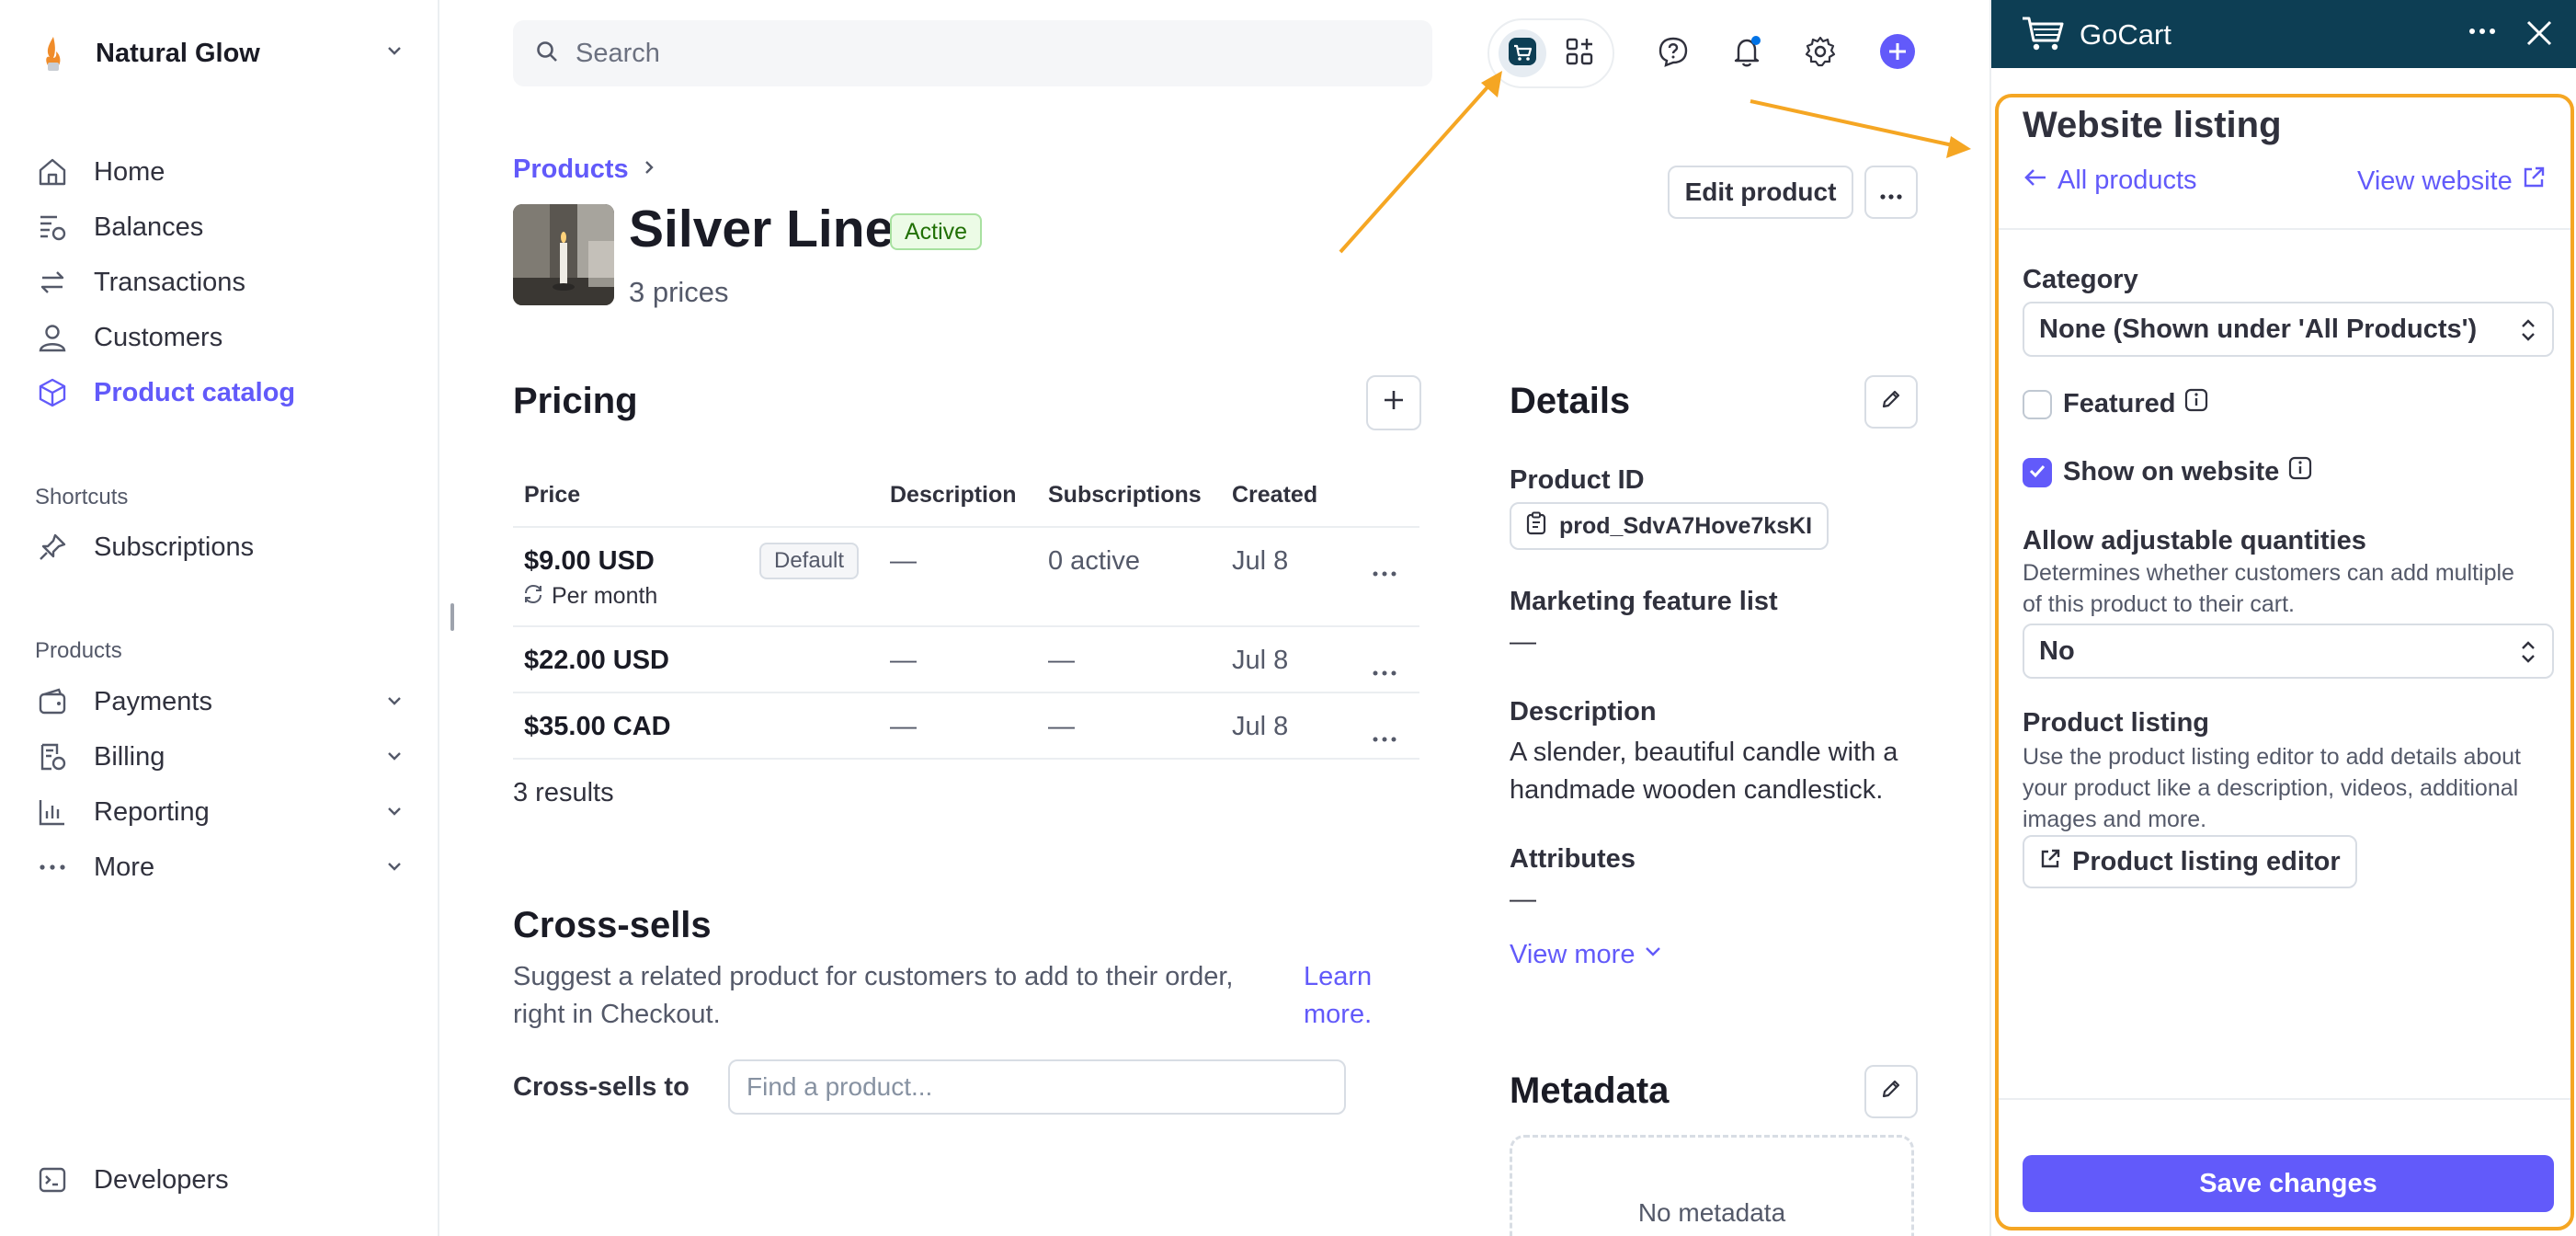  Describe the element at coordinates (1669, 526) in the screenshot. I see `product-id-copy: prod_SdvA7Hove7ksKI` at that location.